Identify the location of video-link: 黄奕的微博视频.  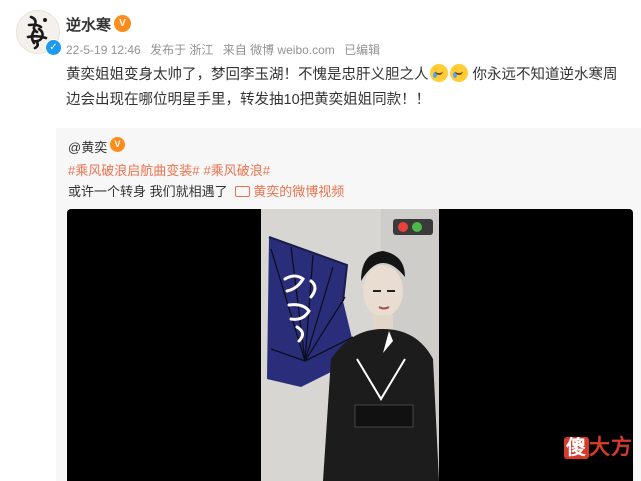
(289, 191).